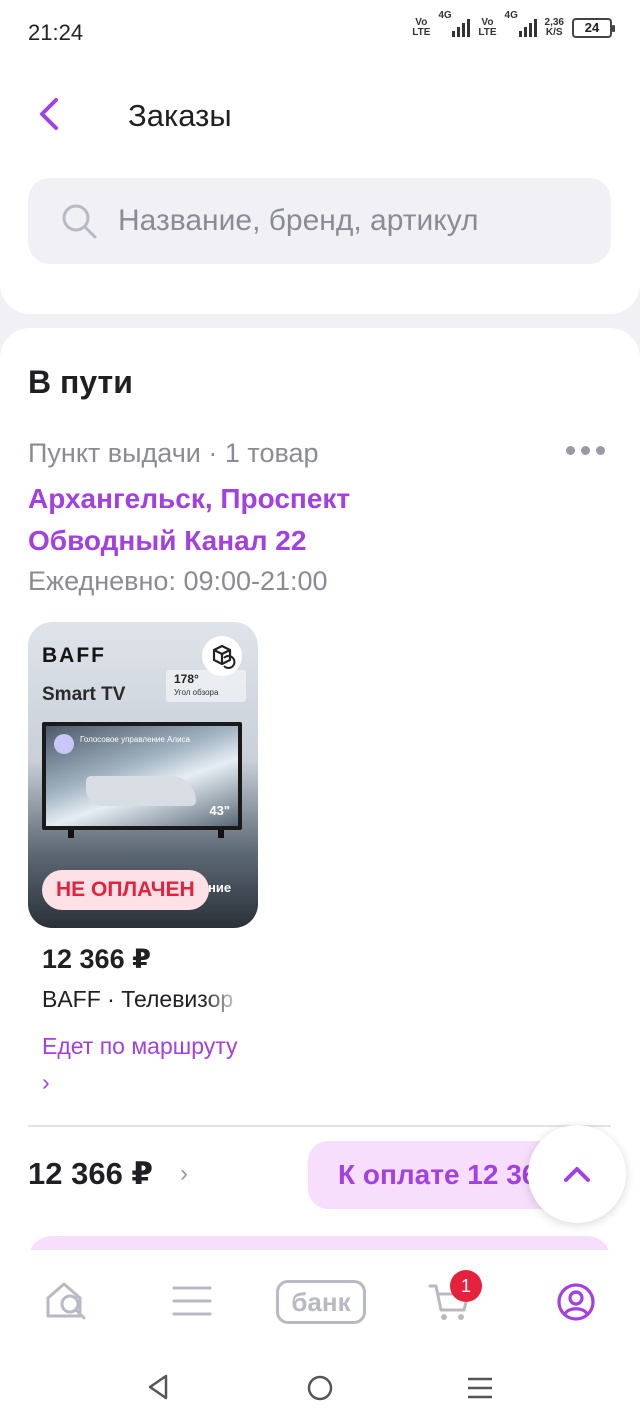 The width and height of the screenshot is (640, 1423). I want to click on volte-icon-2: Vo LTE, so click(487, 27).